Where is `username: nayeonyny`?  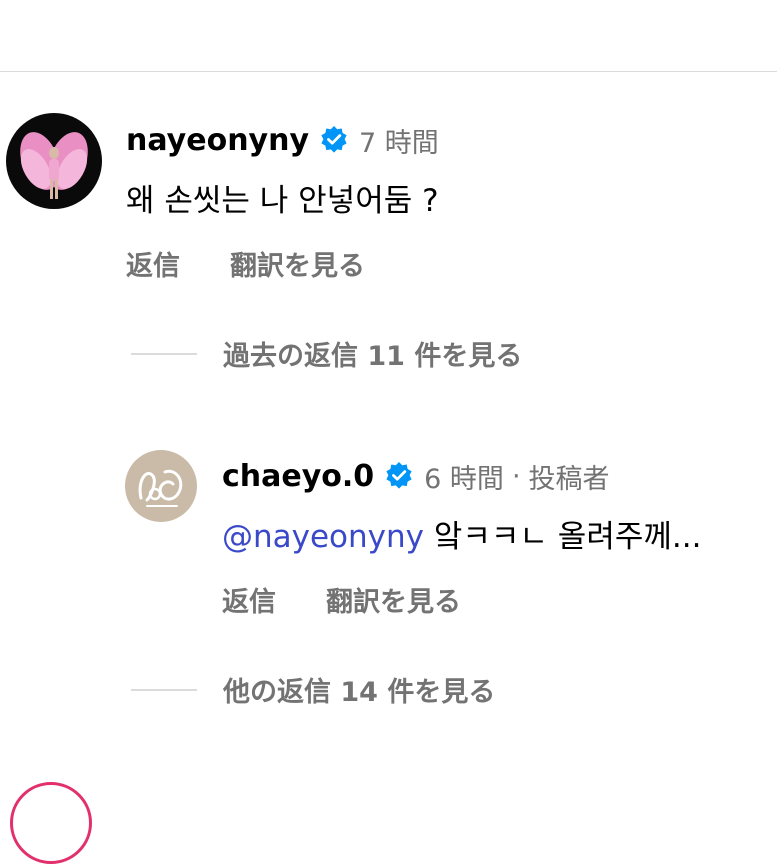
username: nayeonyny is located at coordinates (217, 140).